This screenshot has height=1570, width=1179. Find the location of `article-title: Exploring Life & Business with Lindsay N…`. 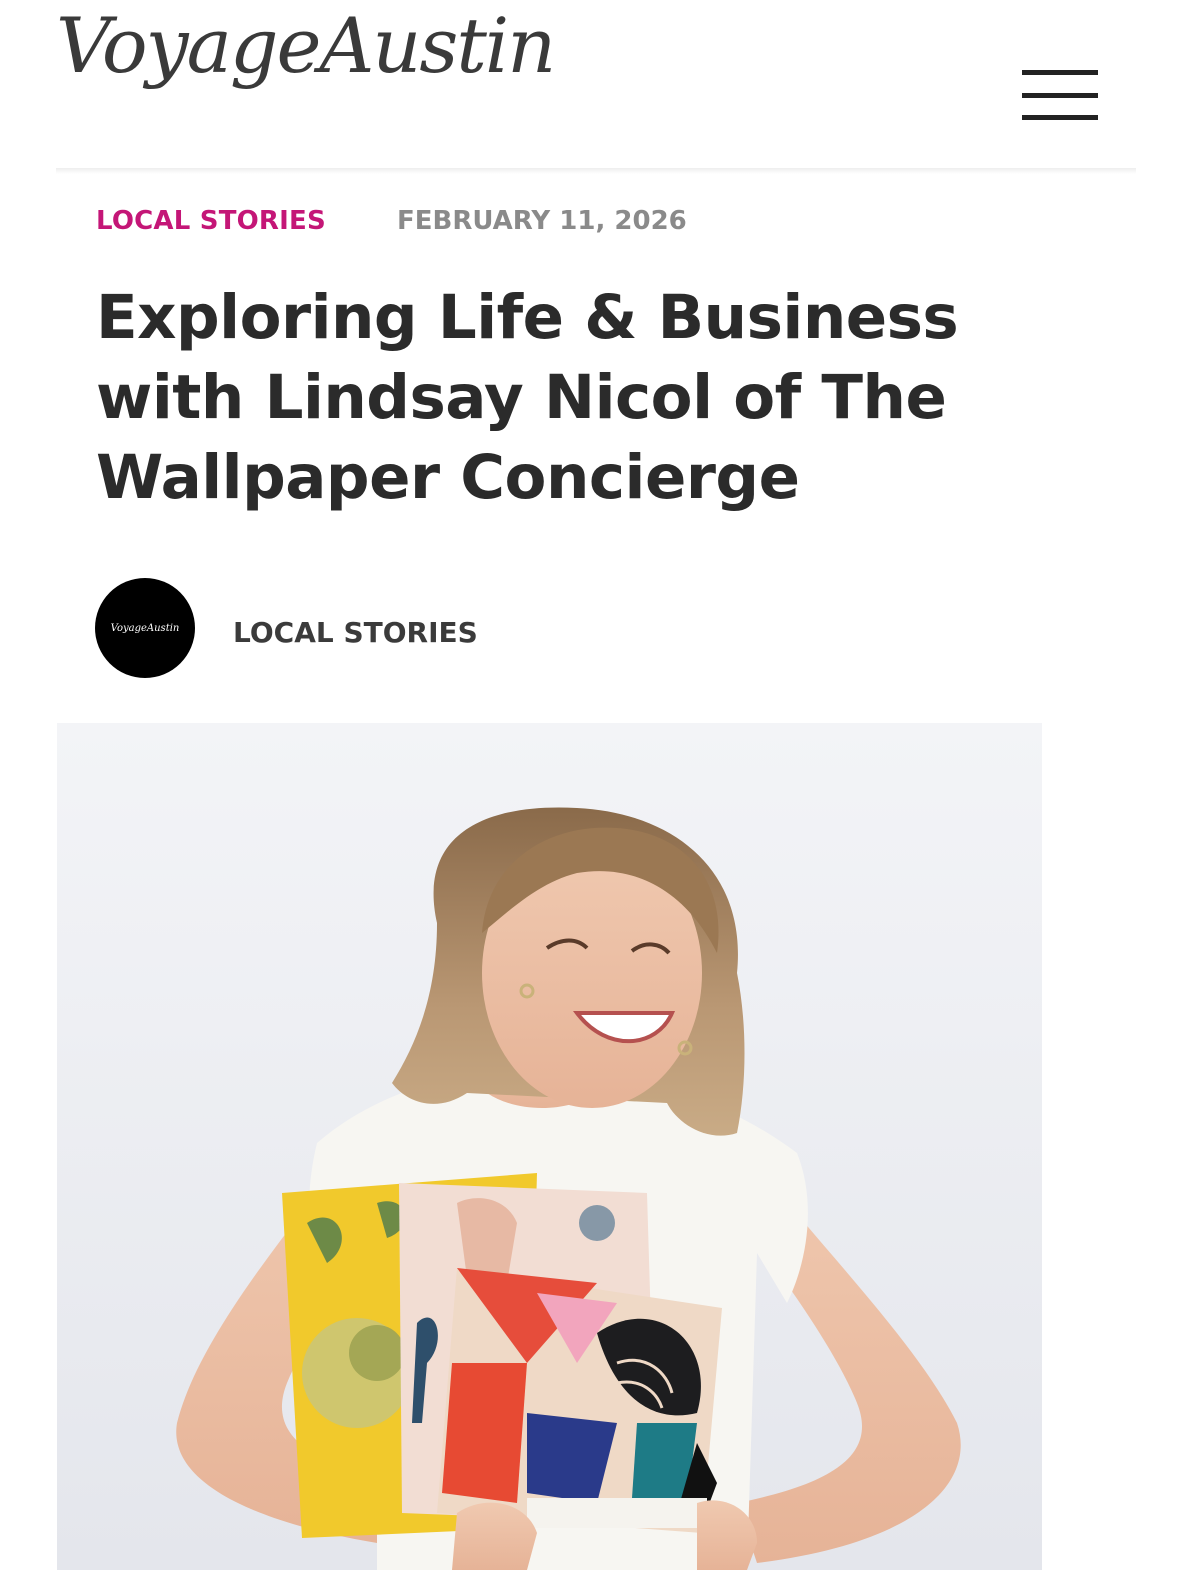

article-title: Exploring Life & Business with Lindsay N… is located at coordinates (527, 397).